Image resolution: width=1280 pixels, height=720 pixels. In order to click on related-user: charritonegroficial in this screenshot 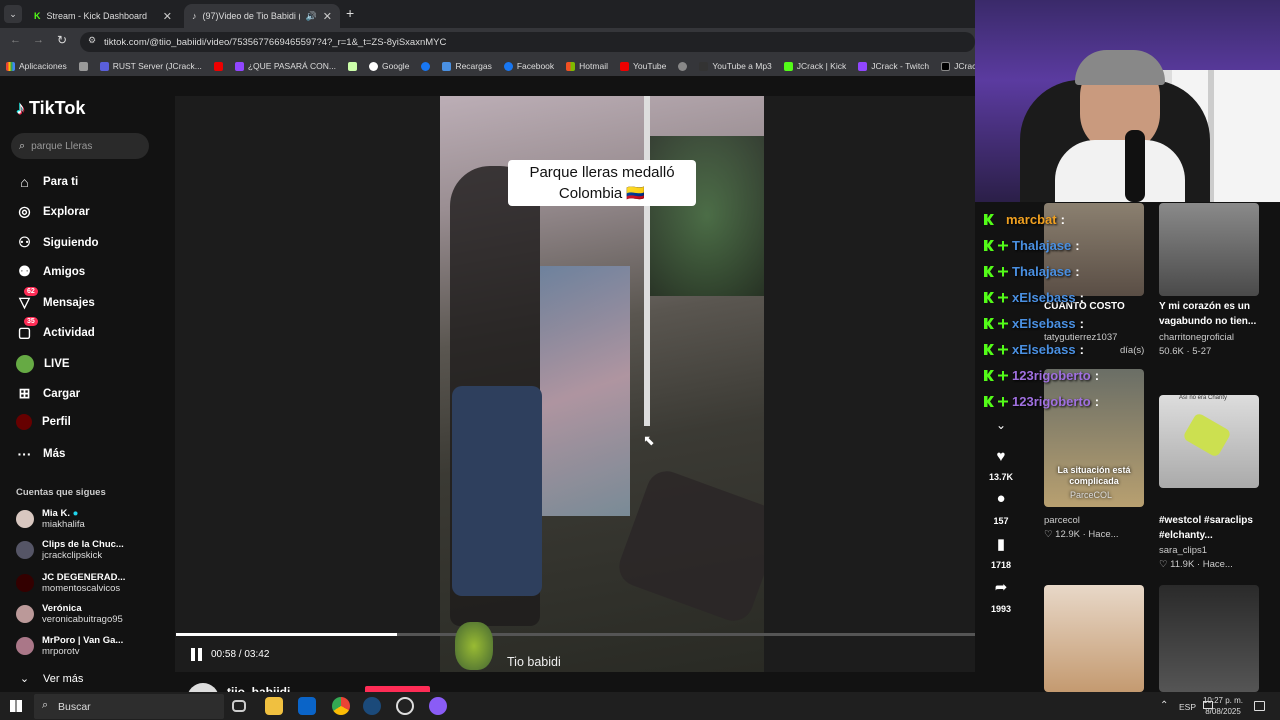, I will do `click(1196, 337)`.